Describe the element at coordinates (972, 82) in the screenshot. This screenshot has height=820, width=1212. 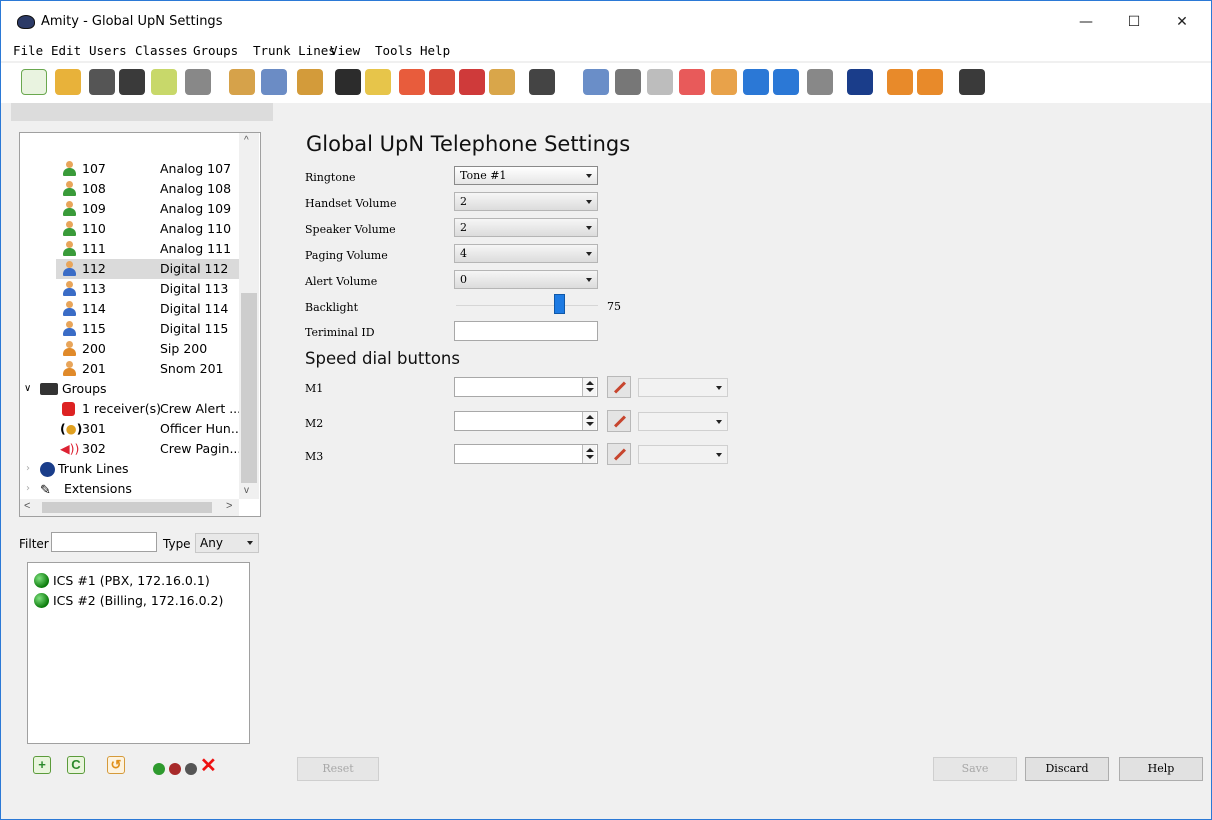
I see `server-icon` at that location.